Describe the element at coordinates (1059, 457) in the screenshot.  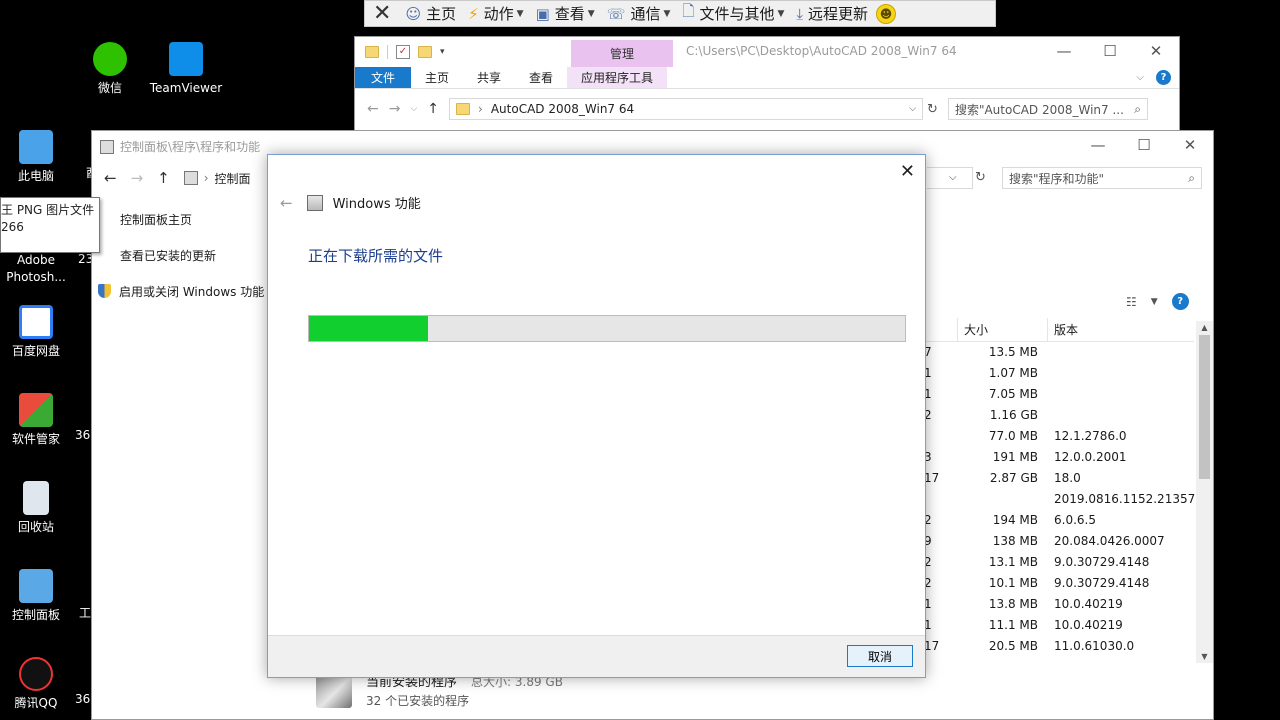
I see `table-row: 3 191 MB 12.0.0.2001` at that location.